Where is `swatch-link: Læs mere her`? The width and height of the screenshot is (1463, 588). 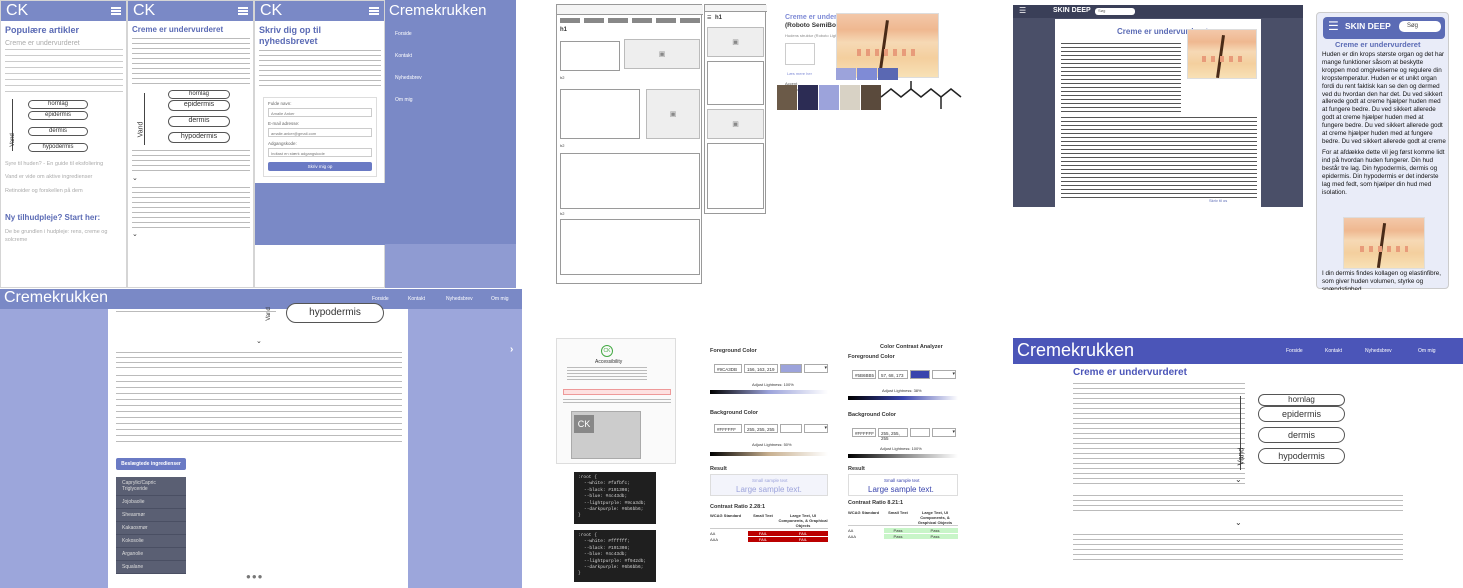
swatch-link: Læs mere her is located at coordinates (799, 73).